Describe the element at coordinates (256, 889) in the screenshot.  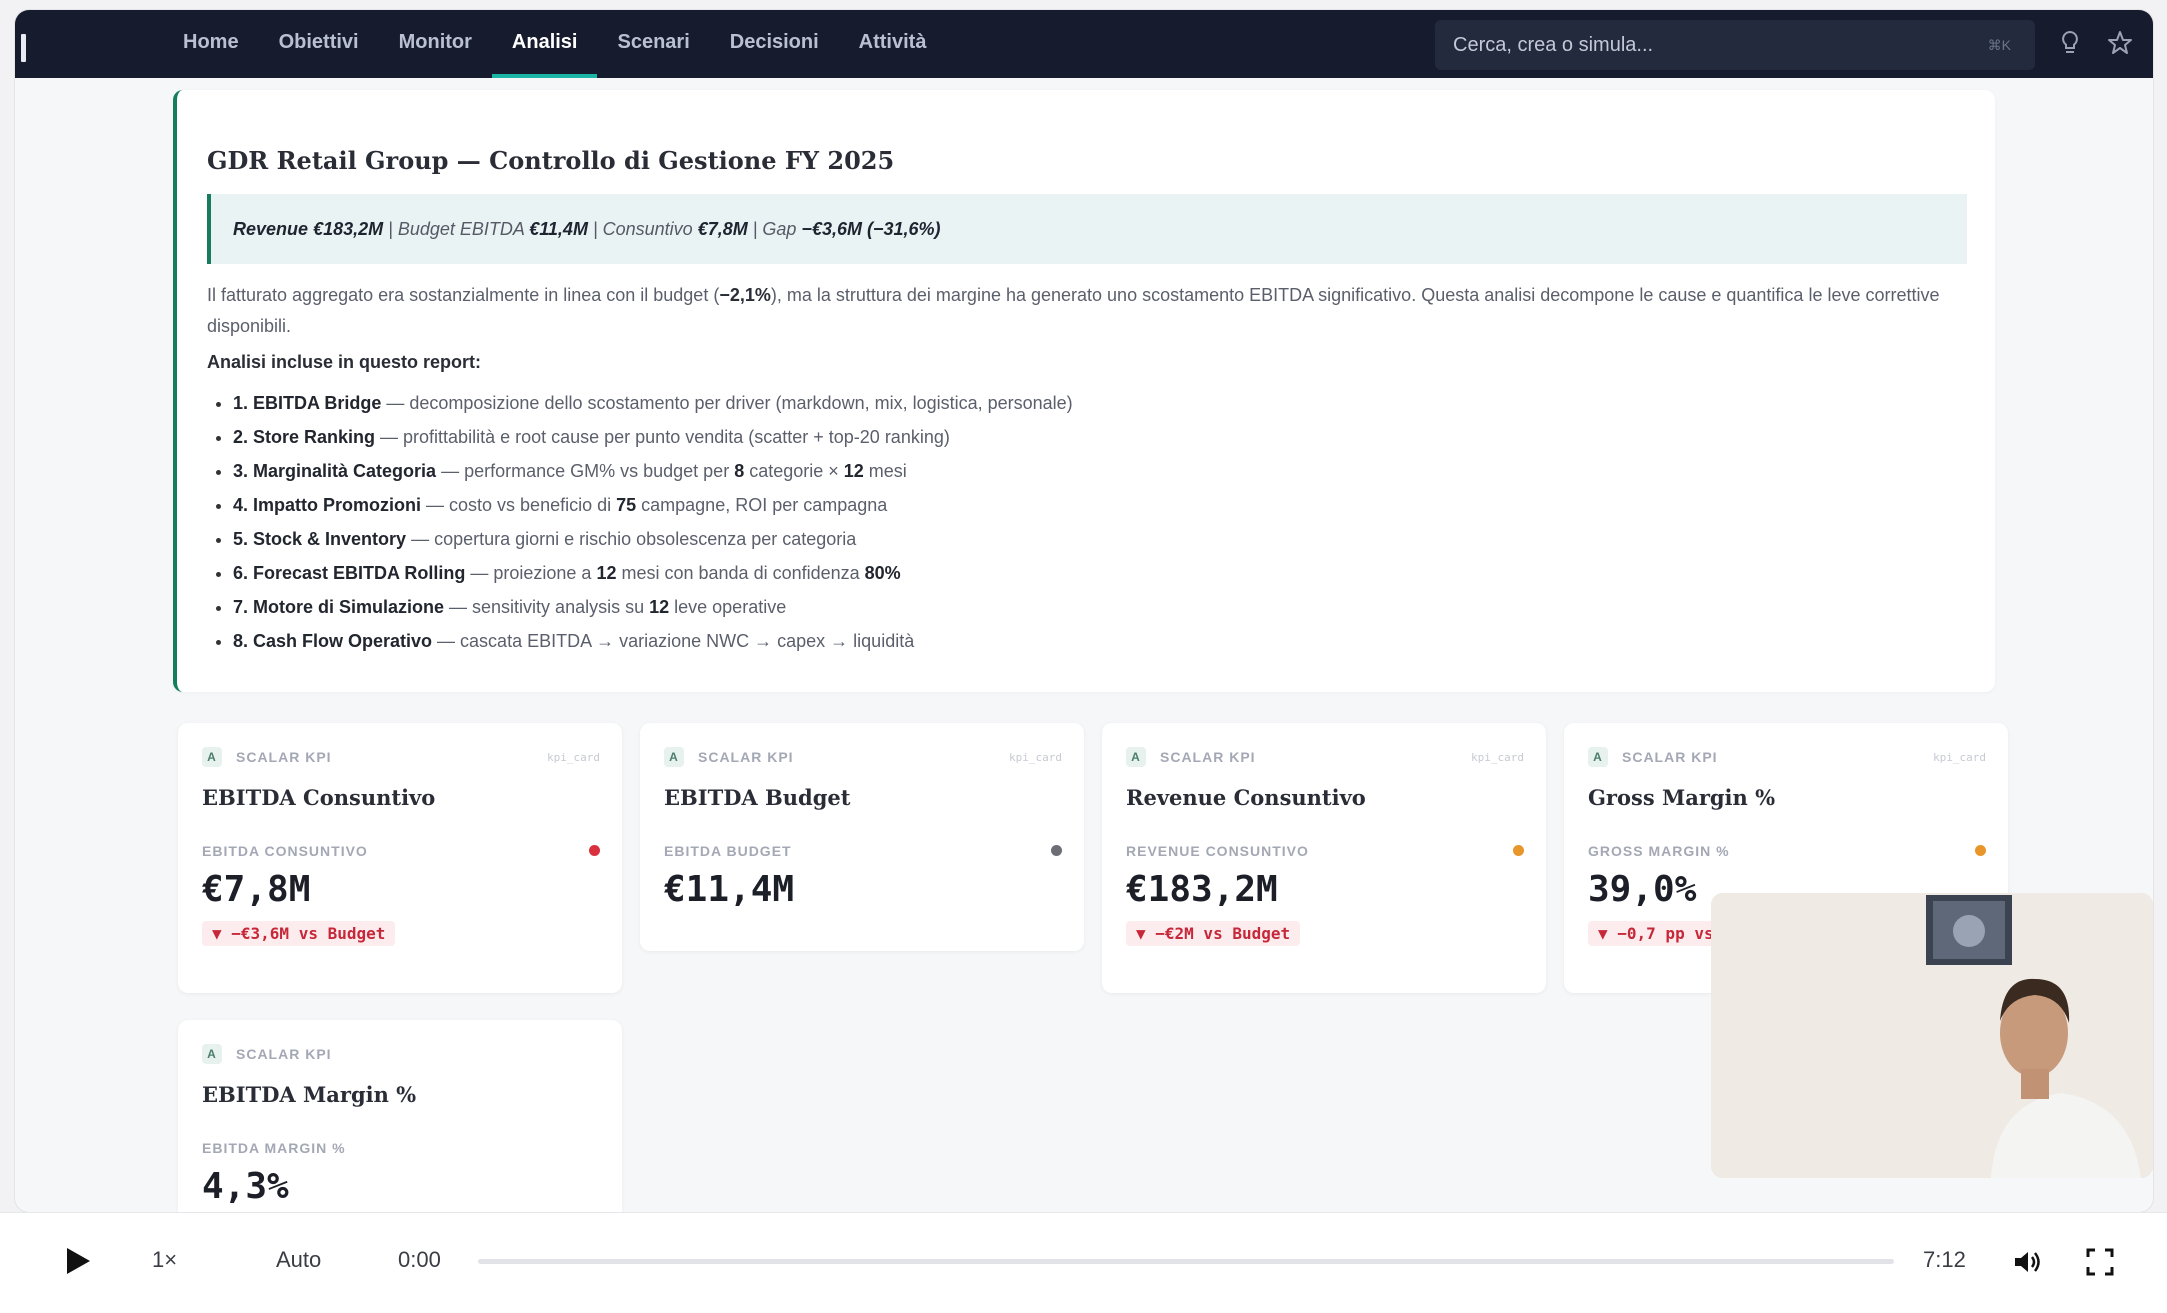
I see `kpi-value: €7,8M` at that location.